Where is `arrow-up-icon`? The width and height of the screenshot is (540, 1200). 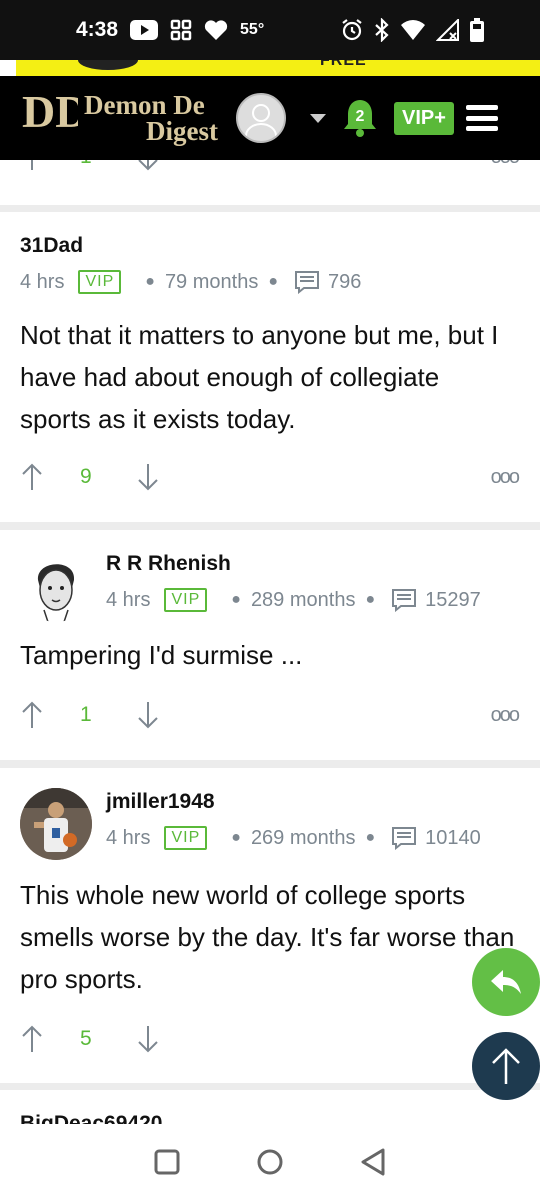
arrow-up-icon is located at coordinates (506, 1066).